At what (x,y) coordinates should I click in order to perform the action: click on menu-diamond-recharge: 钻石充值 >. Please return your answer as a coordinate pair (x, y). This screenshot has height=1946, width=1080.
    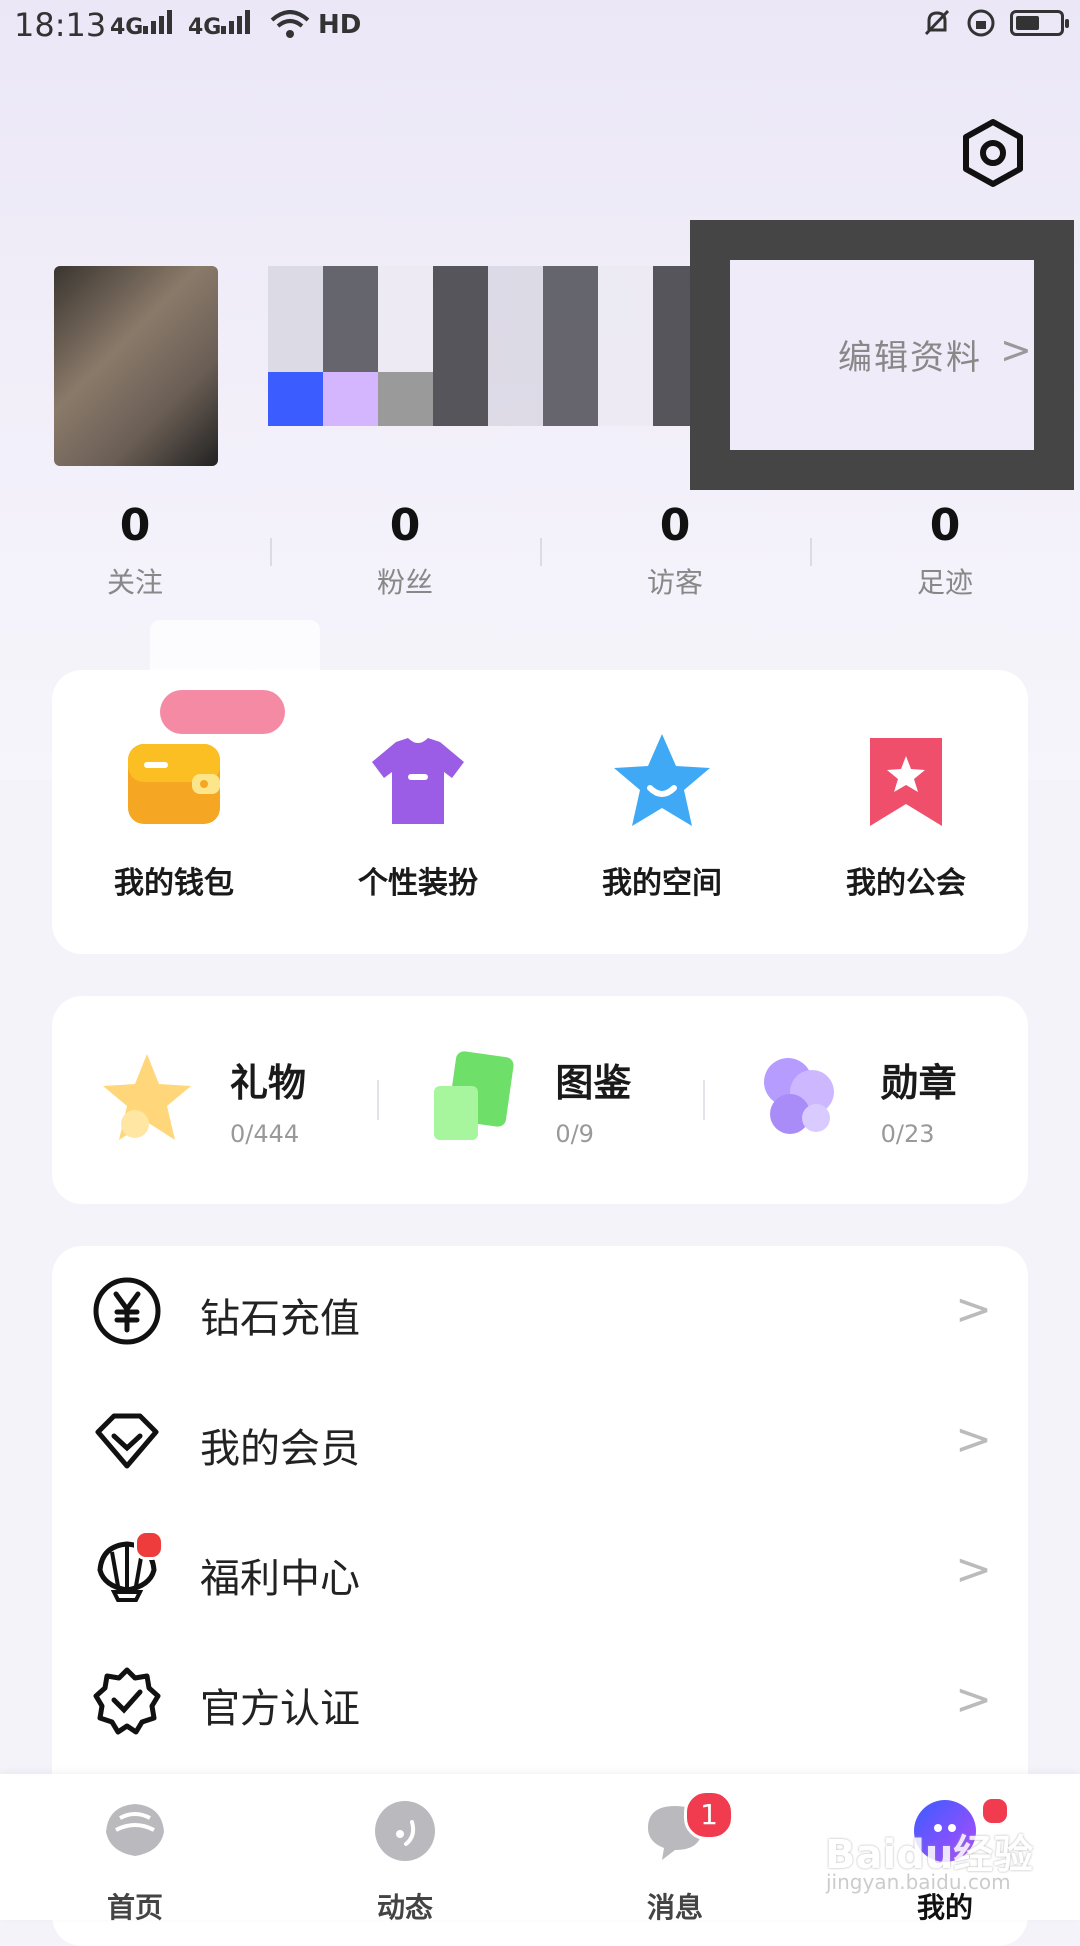
    Looking at the image, I should click on (540, 1311).